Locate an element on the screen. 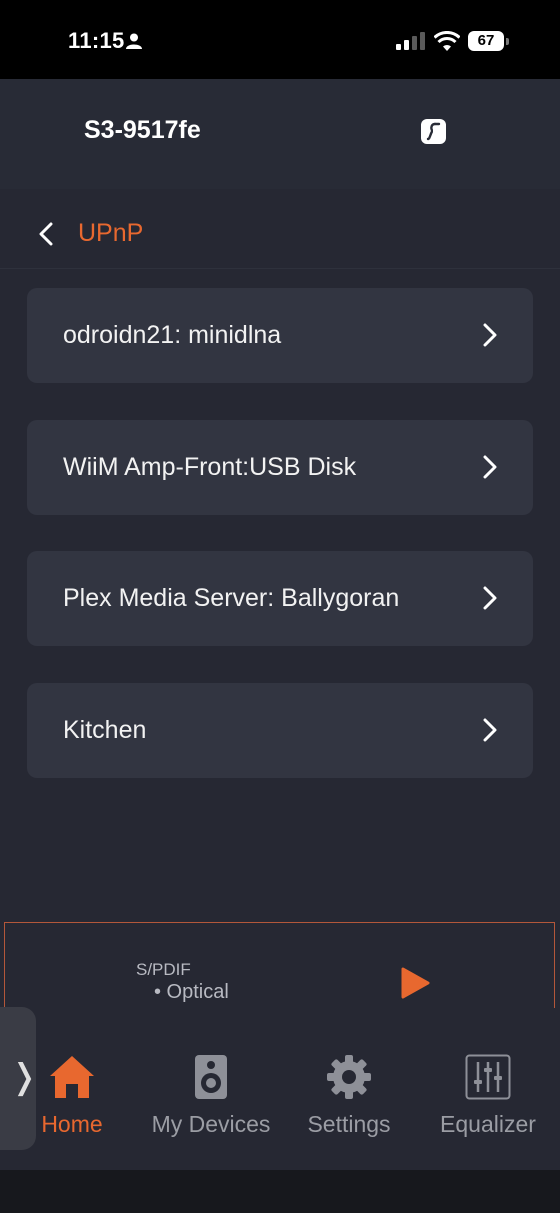  list-item-kitchen: Kitchen is located at coordinates (280, 730).